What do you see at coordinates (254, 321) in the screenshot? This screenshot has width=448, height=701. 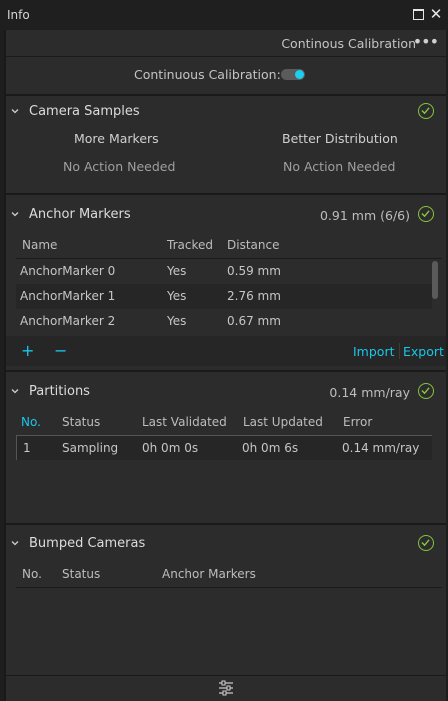 I see `anchor-distance: 0.67 mm` at bounding box center [254, 321].